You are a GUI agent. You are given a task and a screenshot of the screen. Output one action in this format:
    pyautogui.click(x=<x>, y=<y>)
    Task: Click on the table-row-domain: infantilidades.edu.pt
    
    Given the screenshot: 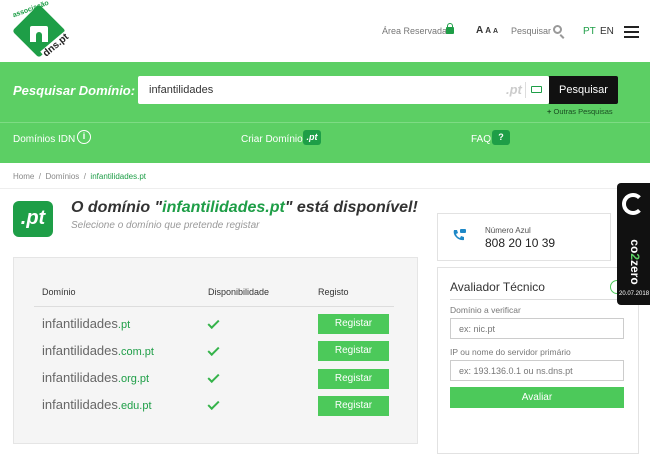 What is the action you would take?
    pyautogui.click(x=97, y=404)
    